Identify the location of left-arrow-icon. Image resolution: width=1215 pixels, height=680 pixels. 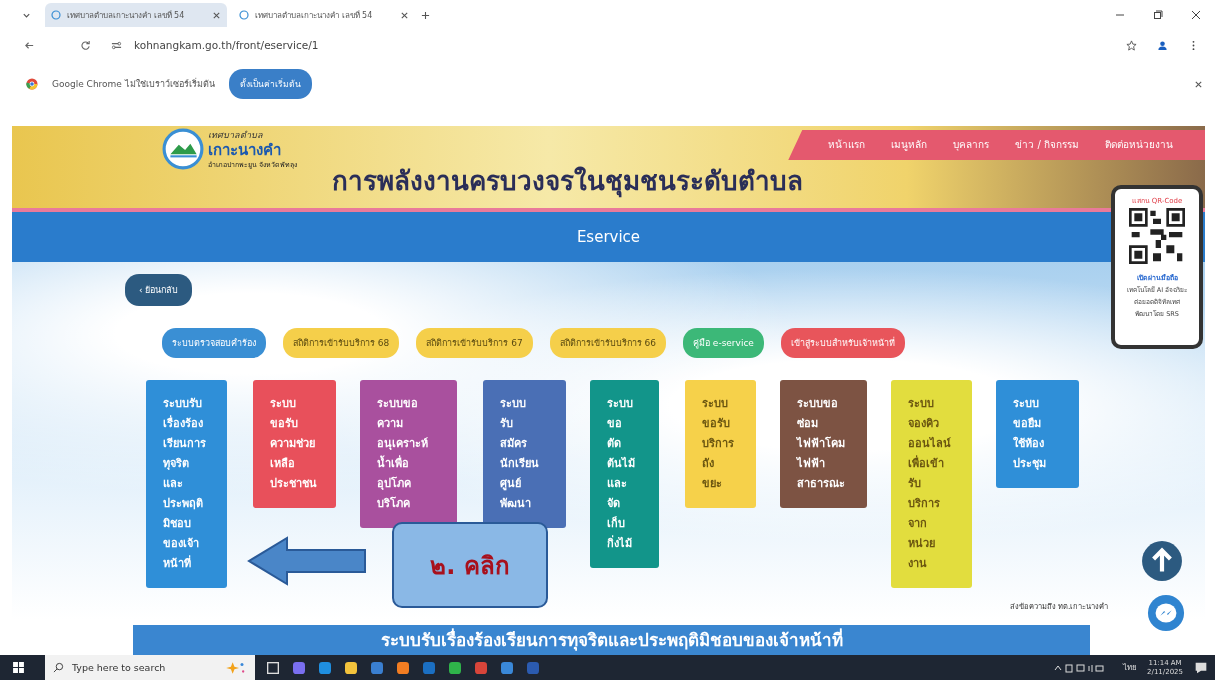
(307, 561).